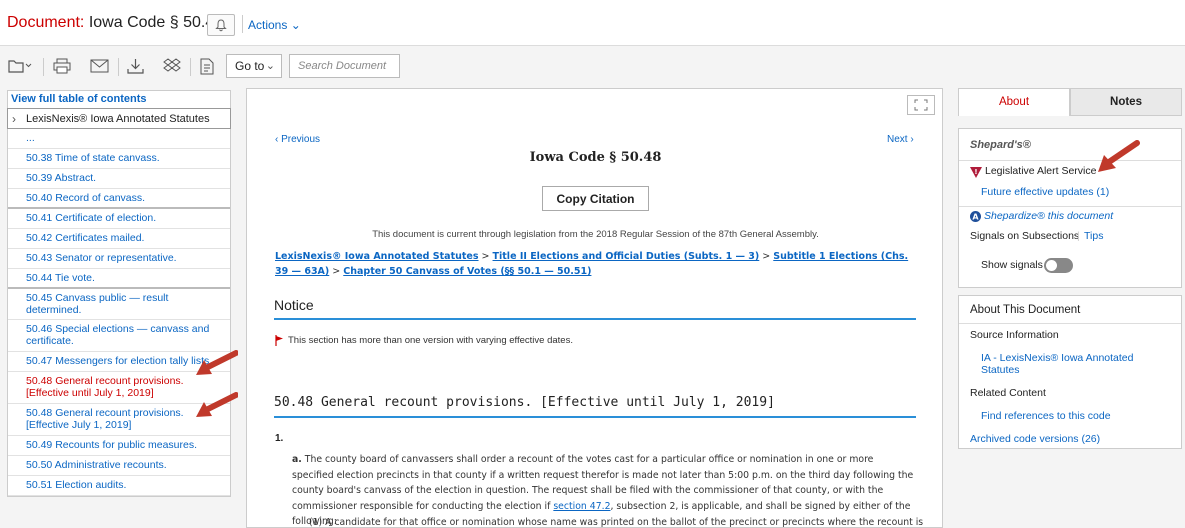  Describe the element at coordinates (46, 22) in the screenshot. I see `document-label: Document:` at that location.